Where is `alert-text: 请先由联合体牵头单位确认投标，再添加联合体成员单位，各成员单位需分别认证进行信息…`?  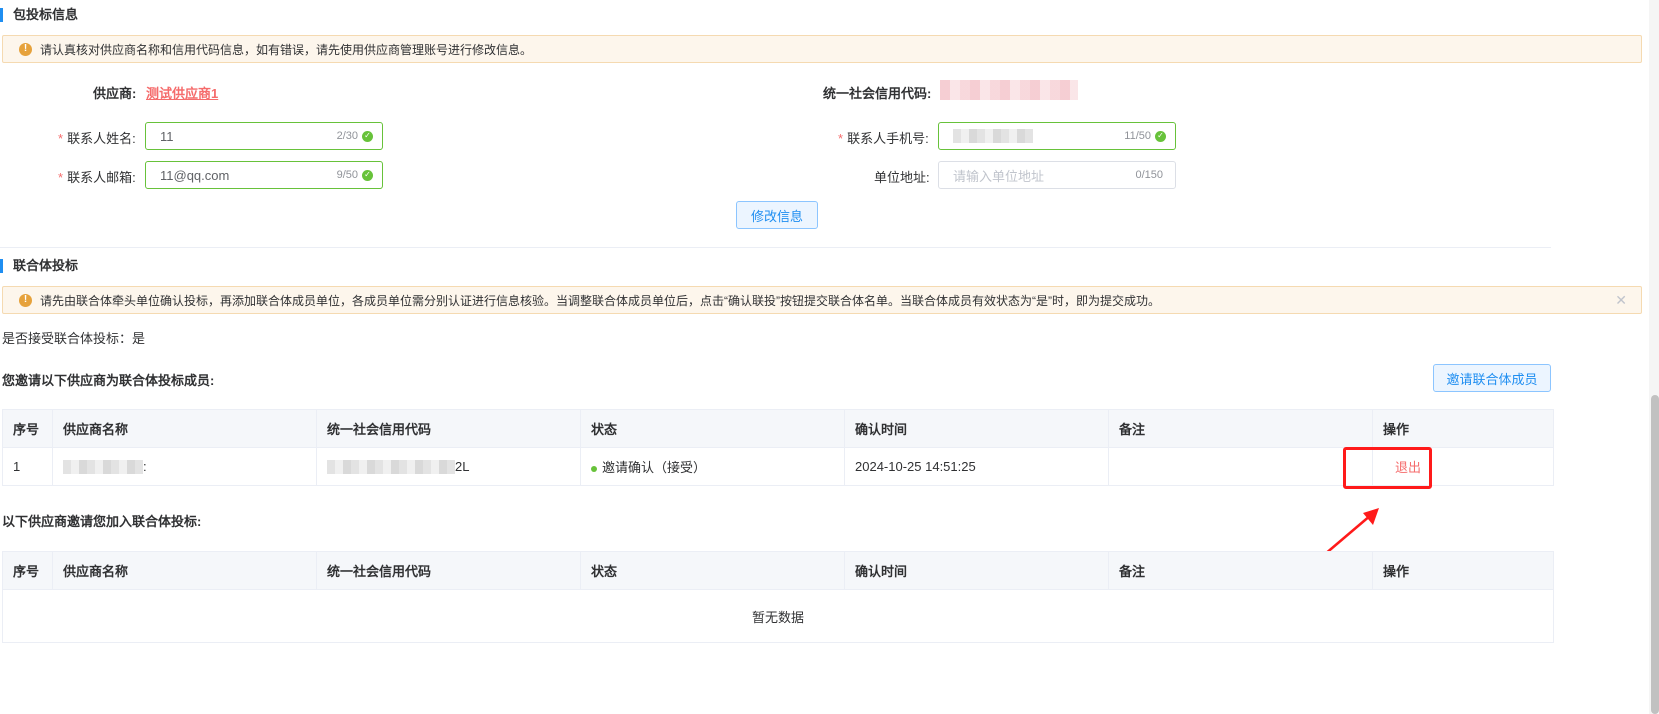 alert-text: 请先由联合体牵头单位确认投标，再添加联合体成员单位，各成员单位需分别认证进行信息… is located at coordinates (600, 300).